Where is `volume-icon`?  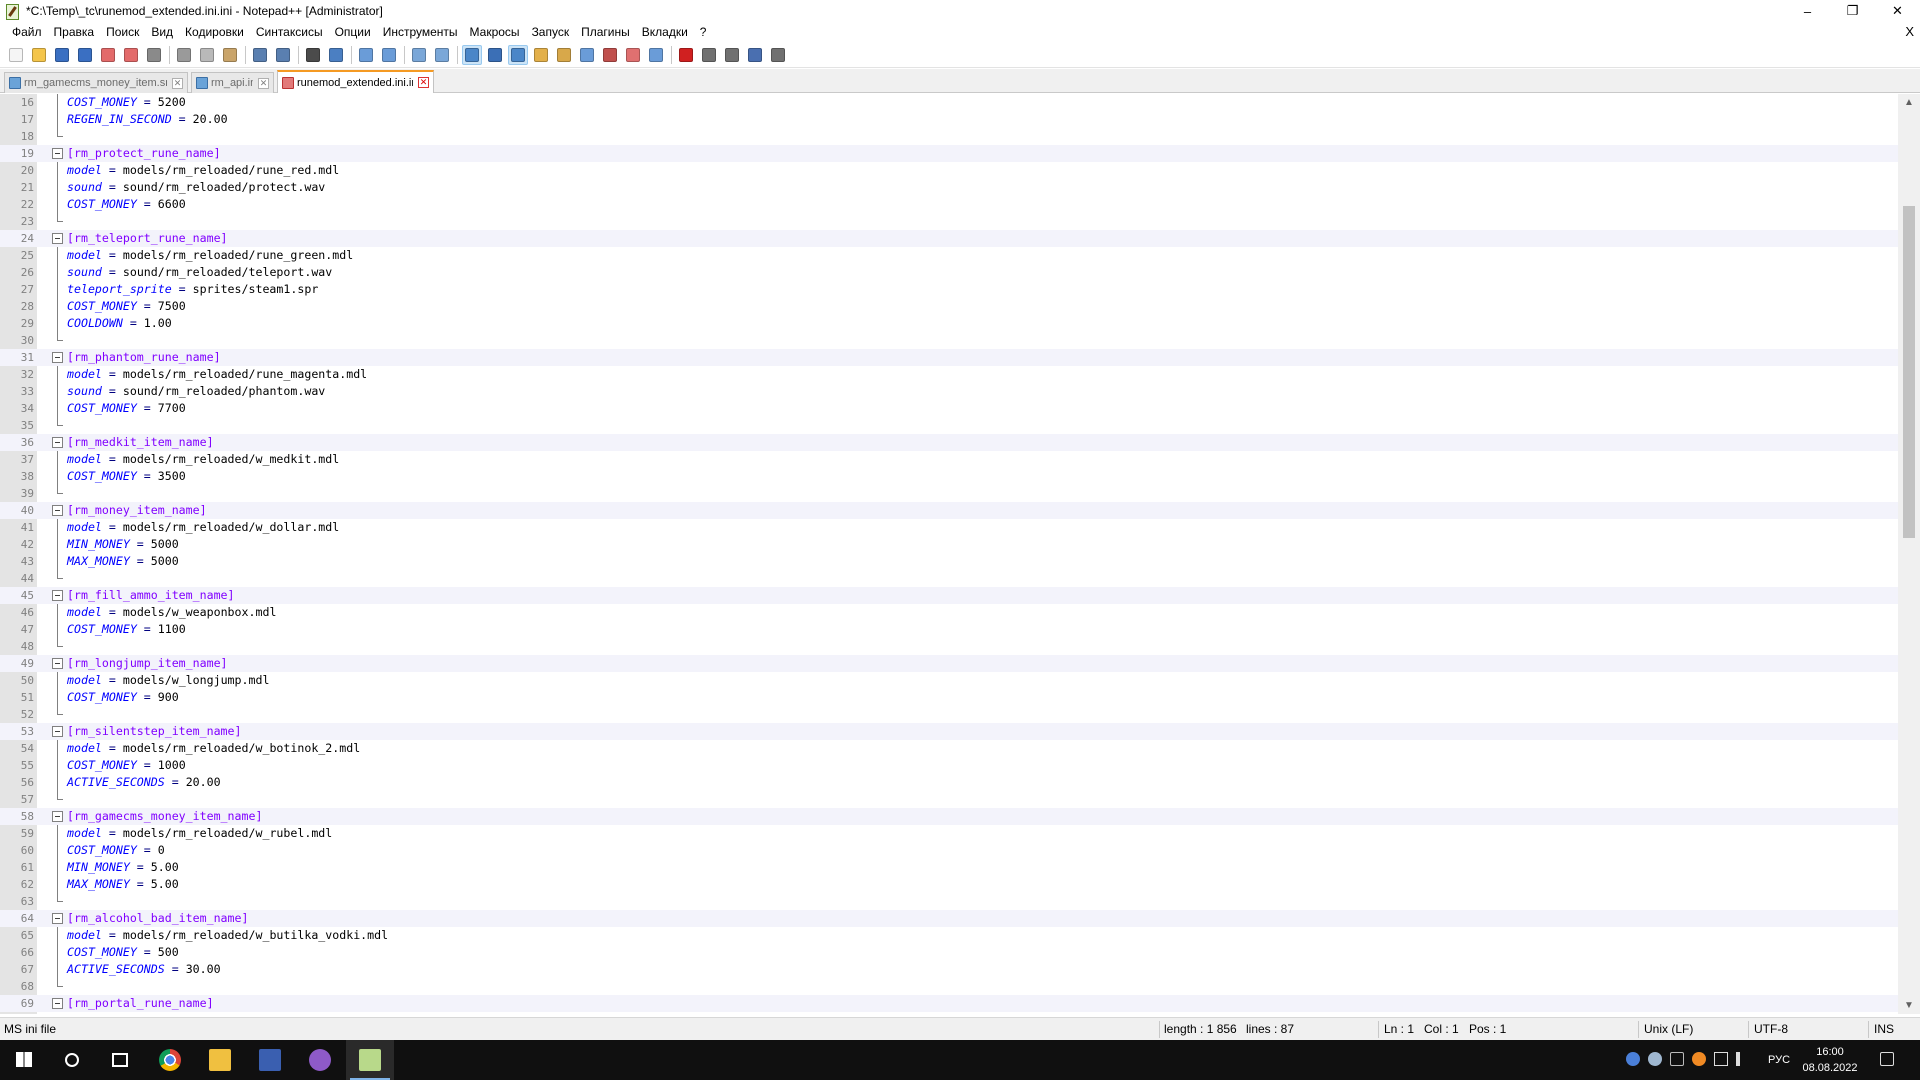 volume-icon is located at coordinates (1743, 1059).